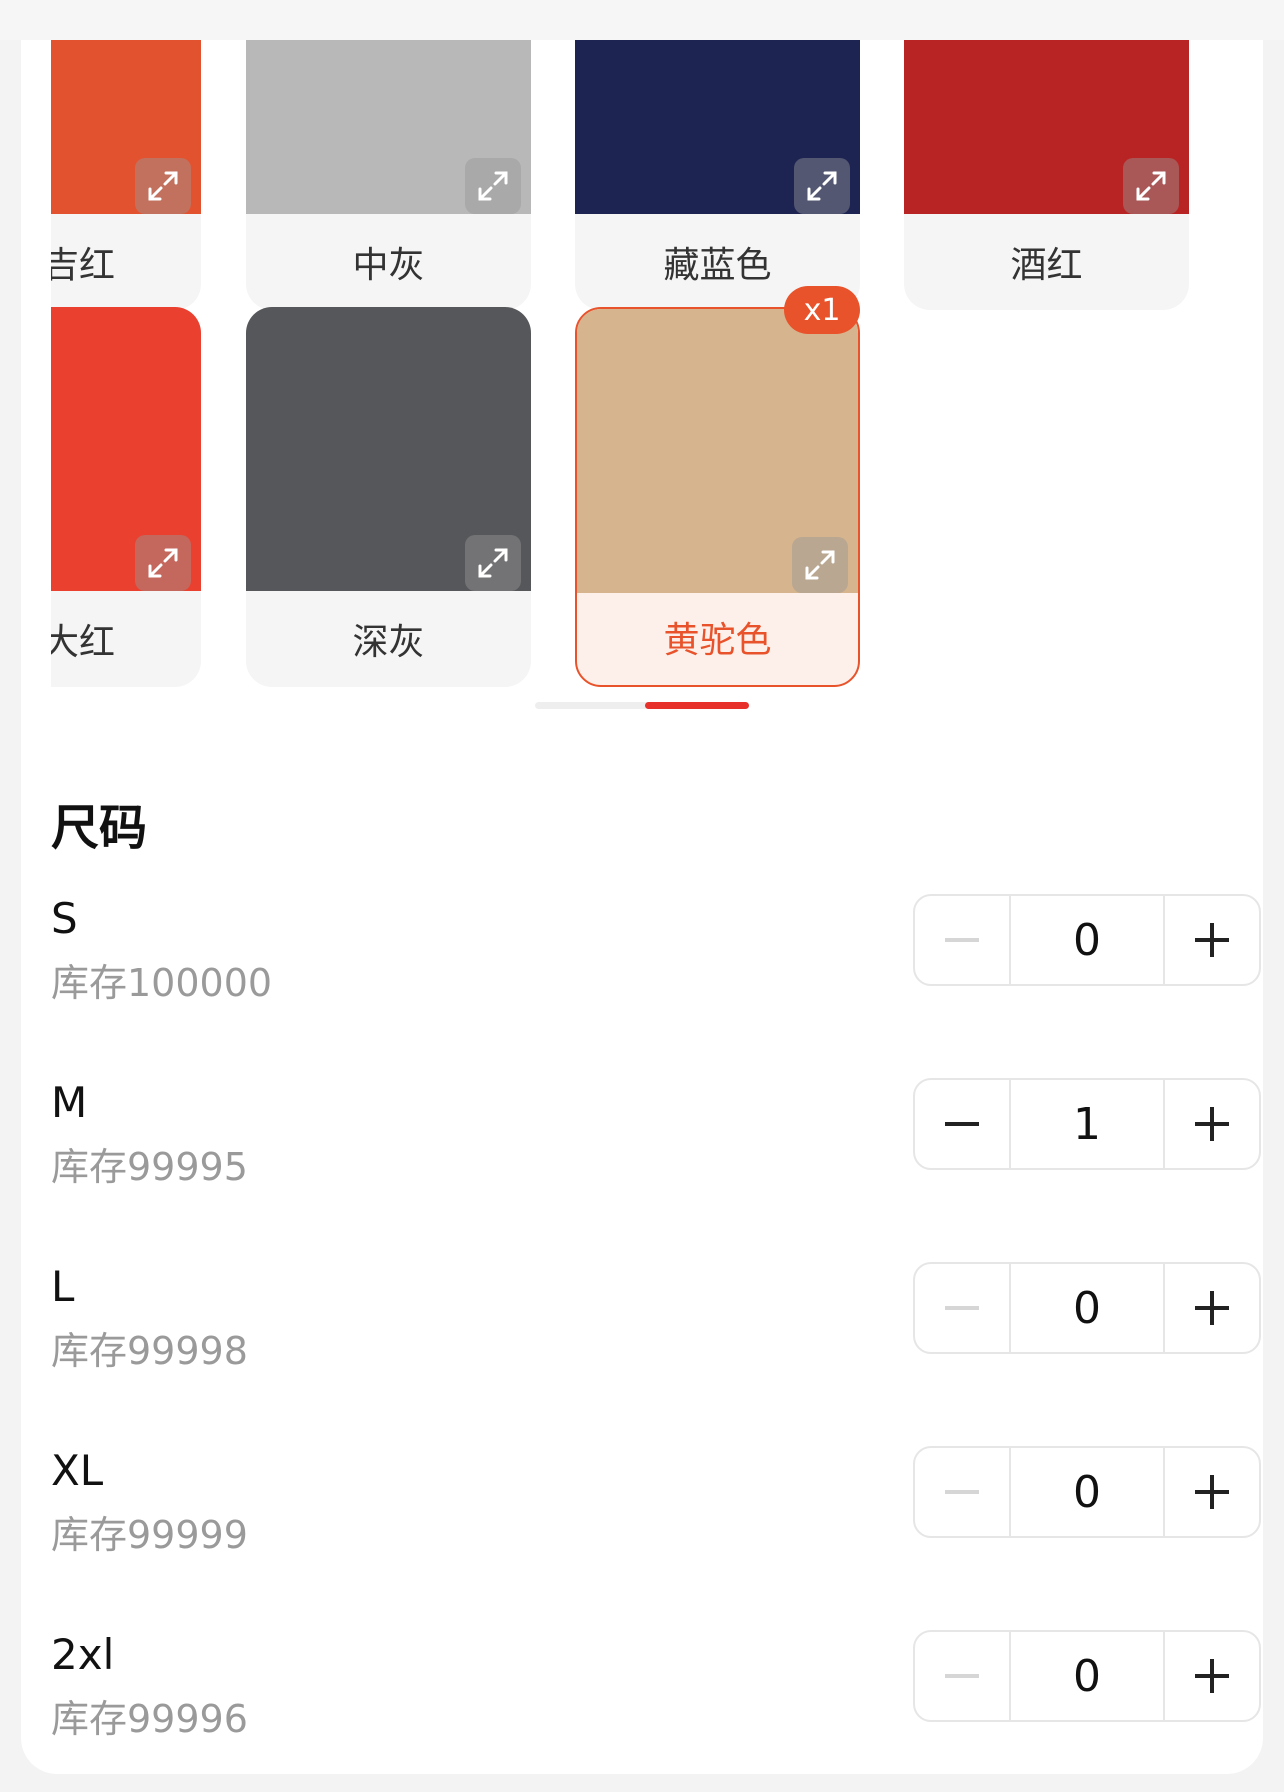 The height and width of the screenshot is (1792, 1284). I want to click on color-card-darkgray: 深灰, so click(388, 497).